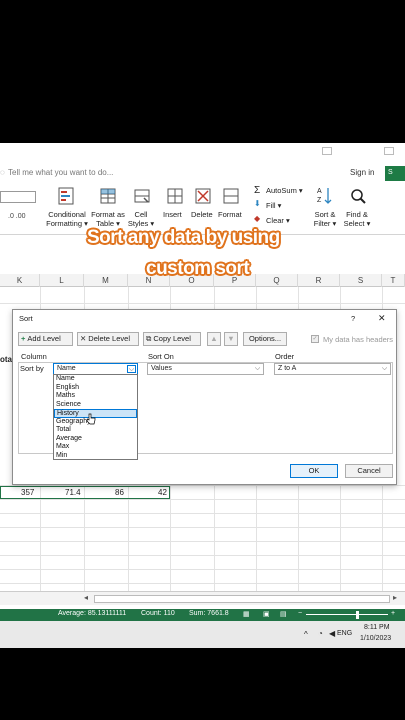  Describe the element at coordinates (17, 216) in the screenshot. I see `decimal-icon: .0 .00` at that location.